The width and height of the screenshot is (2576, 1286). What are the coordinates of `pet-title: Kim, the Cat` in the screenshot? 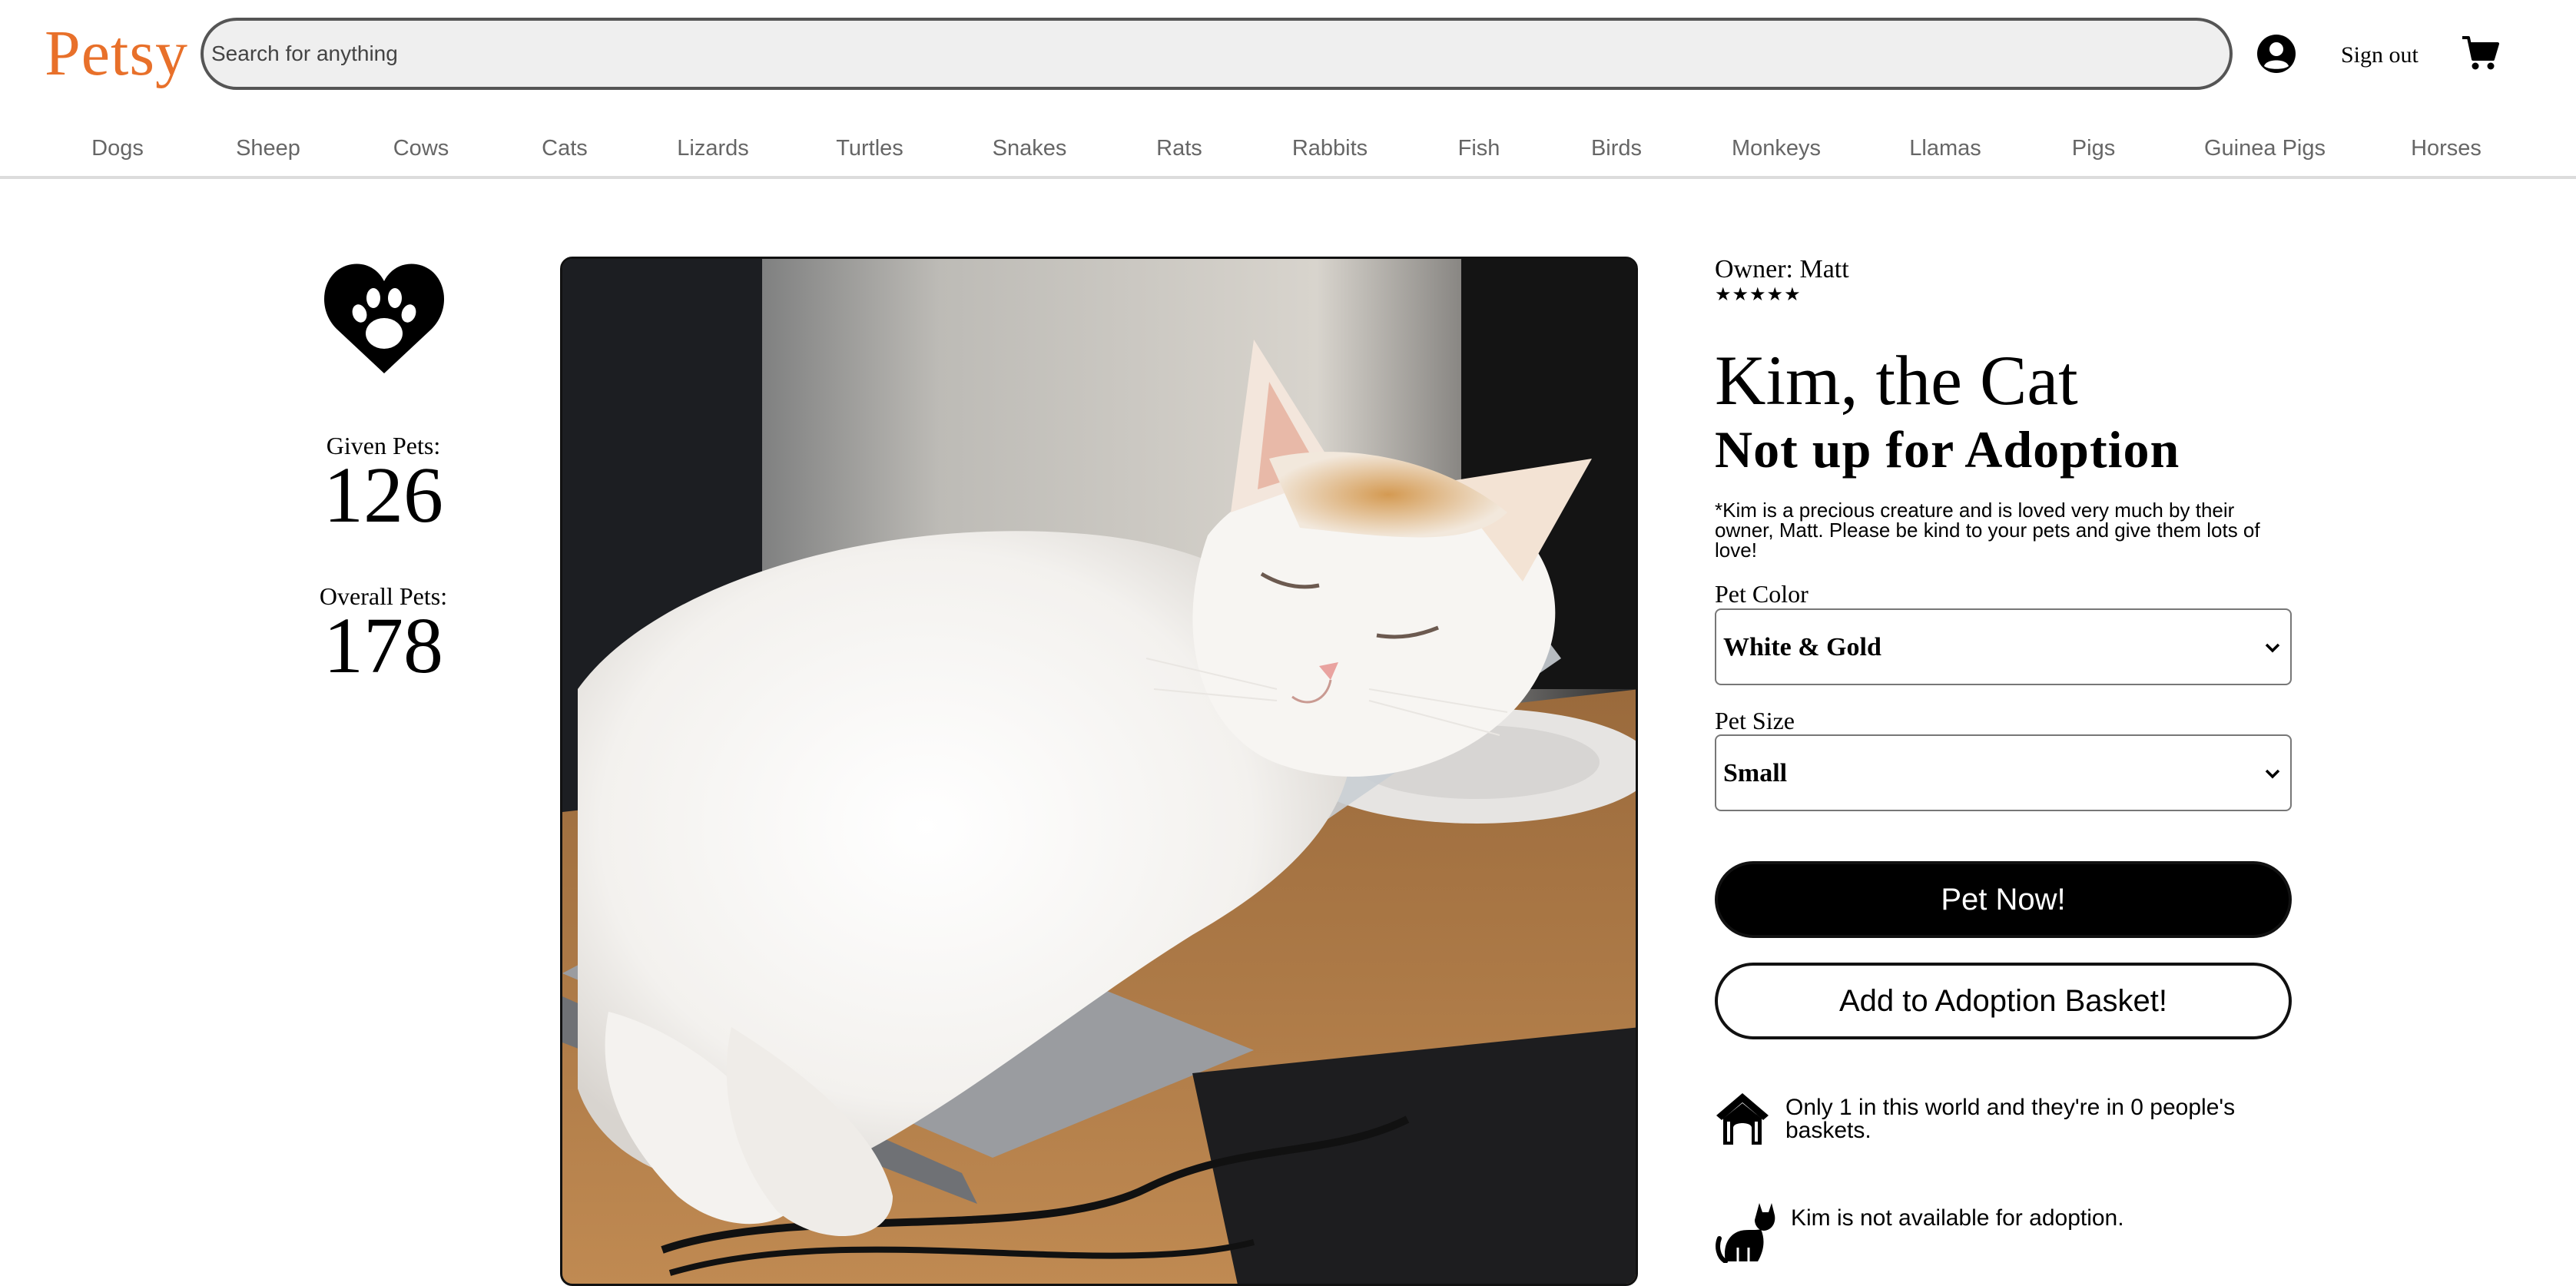 It's located at (1896, 380).